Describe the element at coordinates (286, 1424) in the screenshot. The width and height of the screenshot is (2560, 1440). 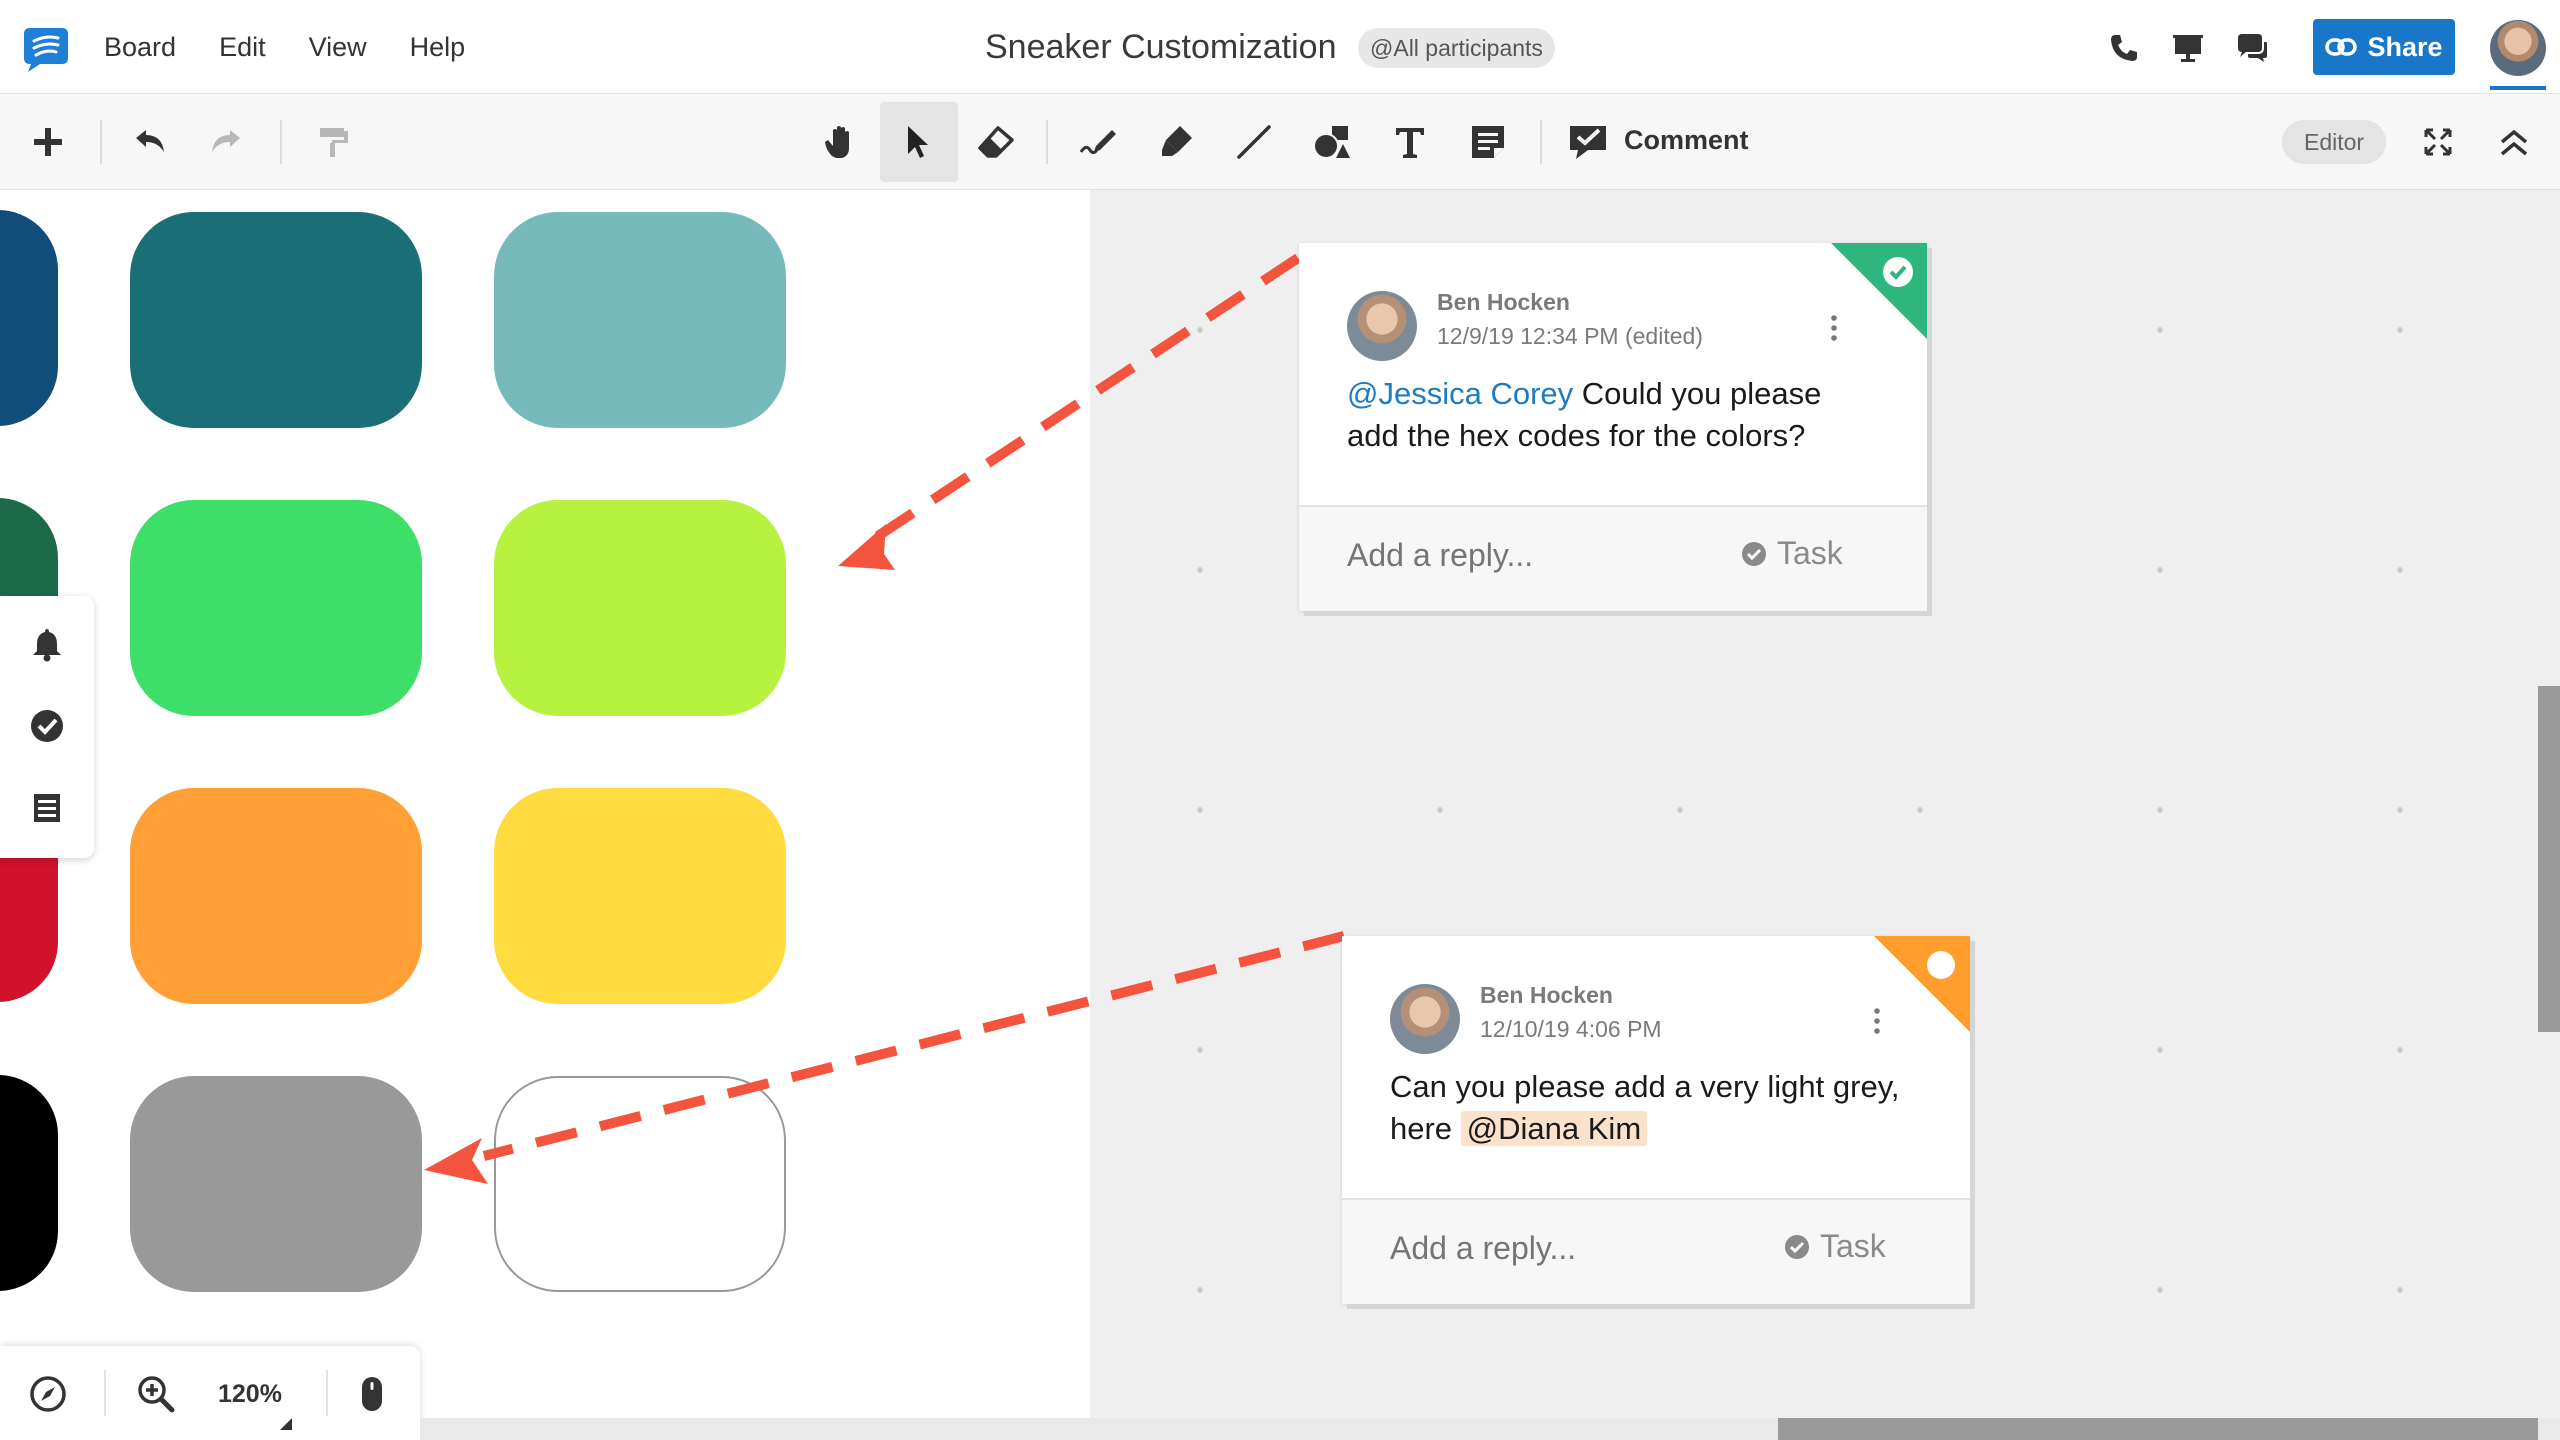
I see `zoom-dropdown-icon` at that location.